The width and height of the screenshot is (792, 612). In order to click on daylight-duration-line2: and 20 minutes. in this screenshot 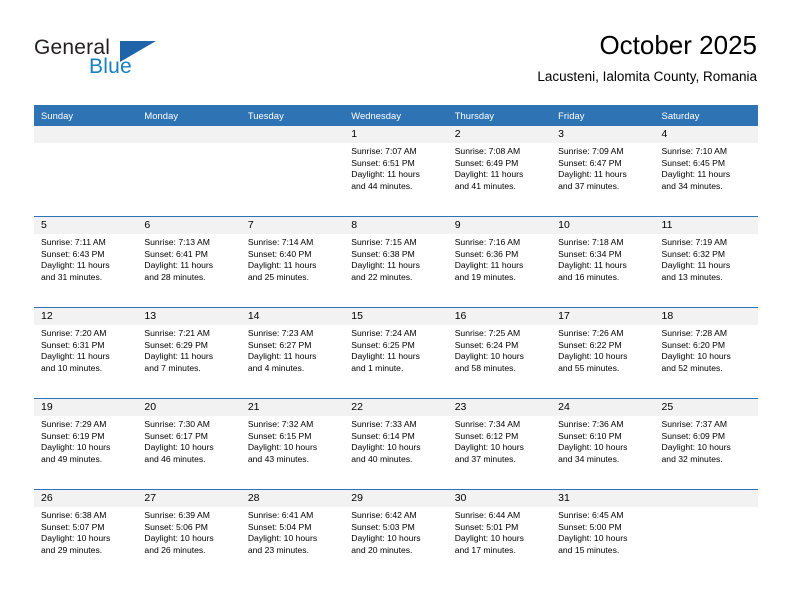, I will do `click(382, 549)`.